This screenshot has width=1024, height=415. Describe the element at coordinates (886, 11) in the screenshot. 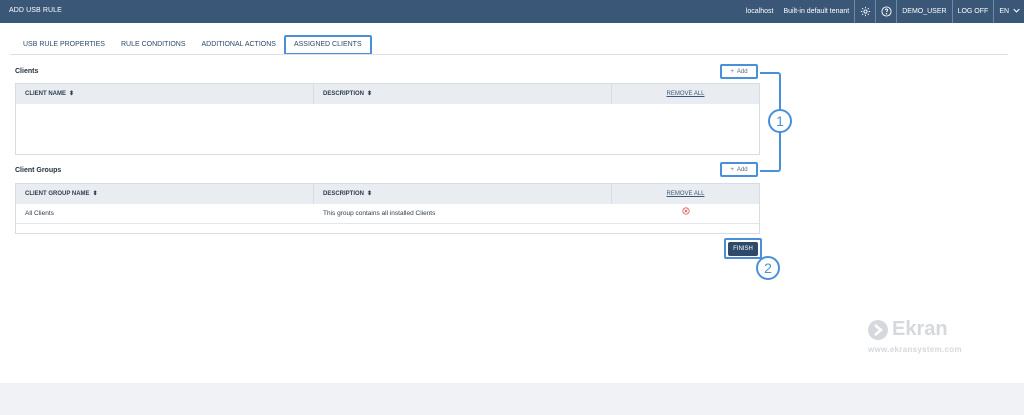

I see `help-icon` at that location.